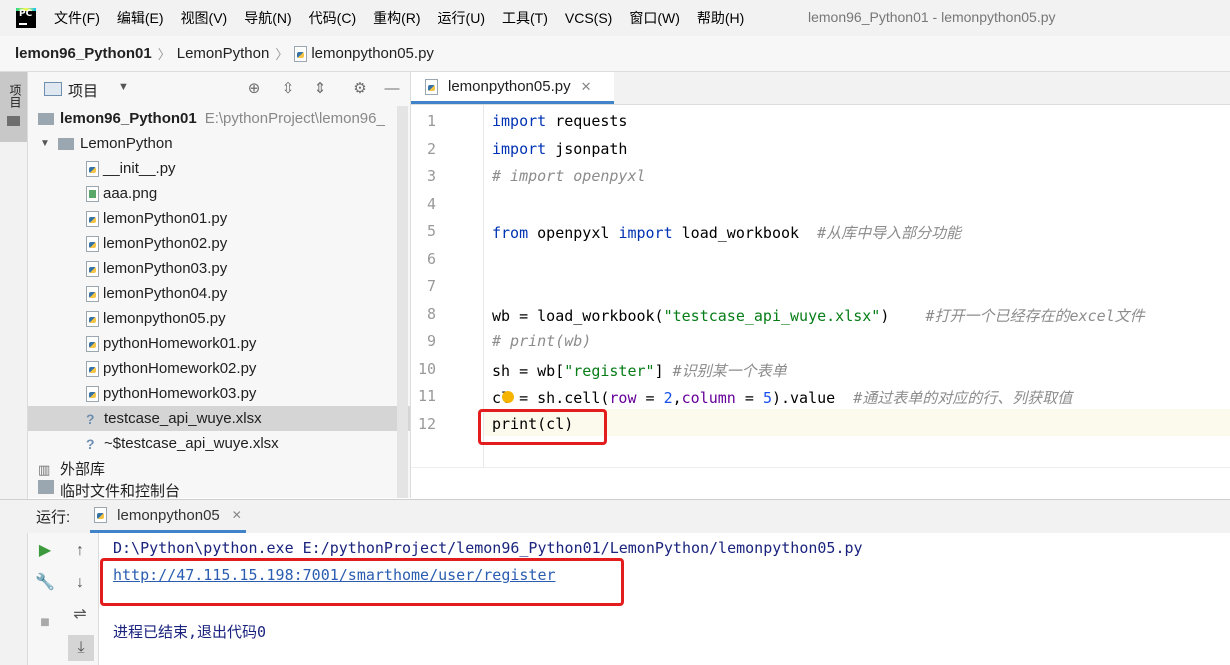 Image resolution: width=1230 pixels, height=665 pixels. Describe the element at coordinates (83, 53) in the screenshot. I see `breadcrumb-project: lemon96_Python01` at that location.